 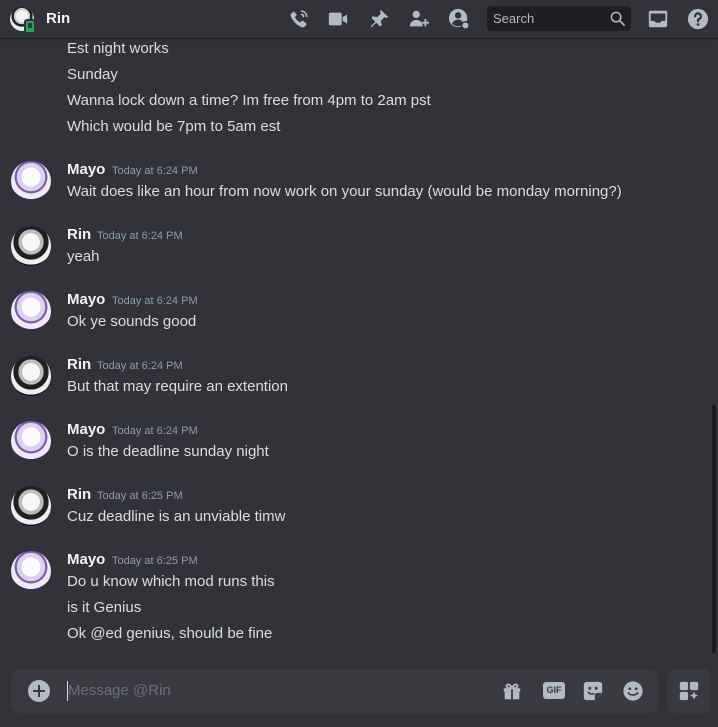 What do you see at coordinates (177, 386) in the screenshot?
I see `message-line: But that may require an extention` at bounding box center [177, 386].